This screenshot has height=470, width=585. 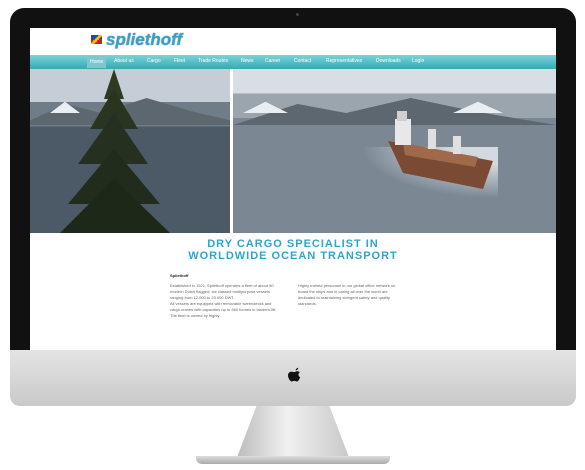 I want to click on nav-representatives: Representatives, so click(x=344, y=61).